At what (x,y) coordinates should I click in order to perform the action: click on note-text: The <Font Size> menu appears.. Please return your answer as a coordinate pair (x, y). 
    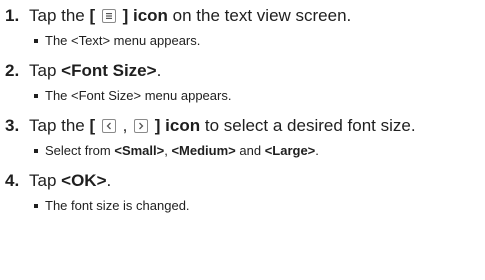
    Looking at the image, I should click on (138, 95).